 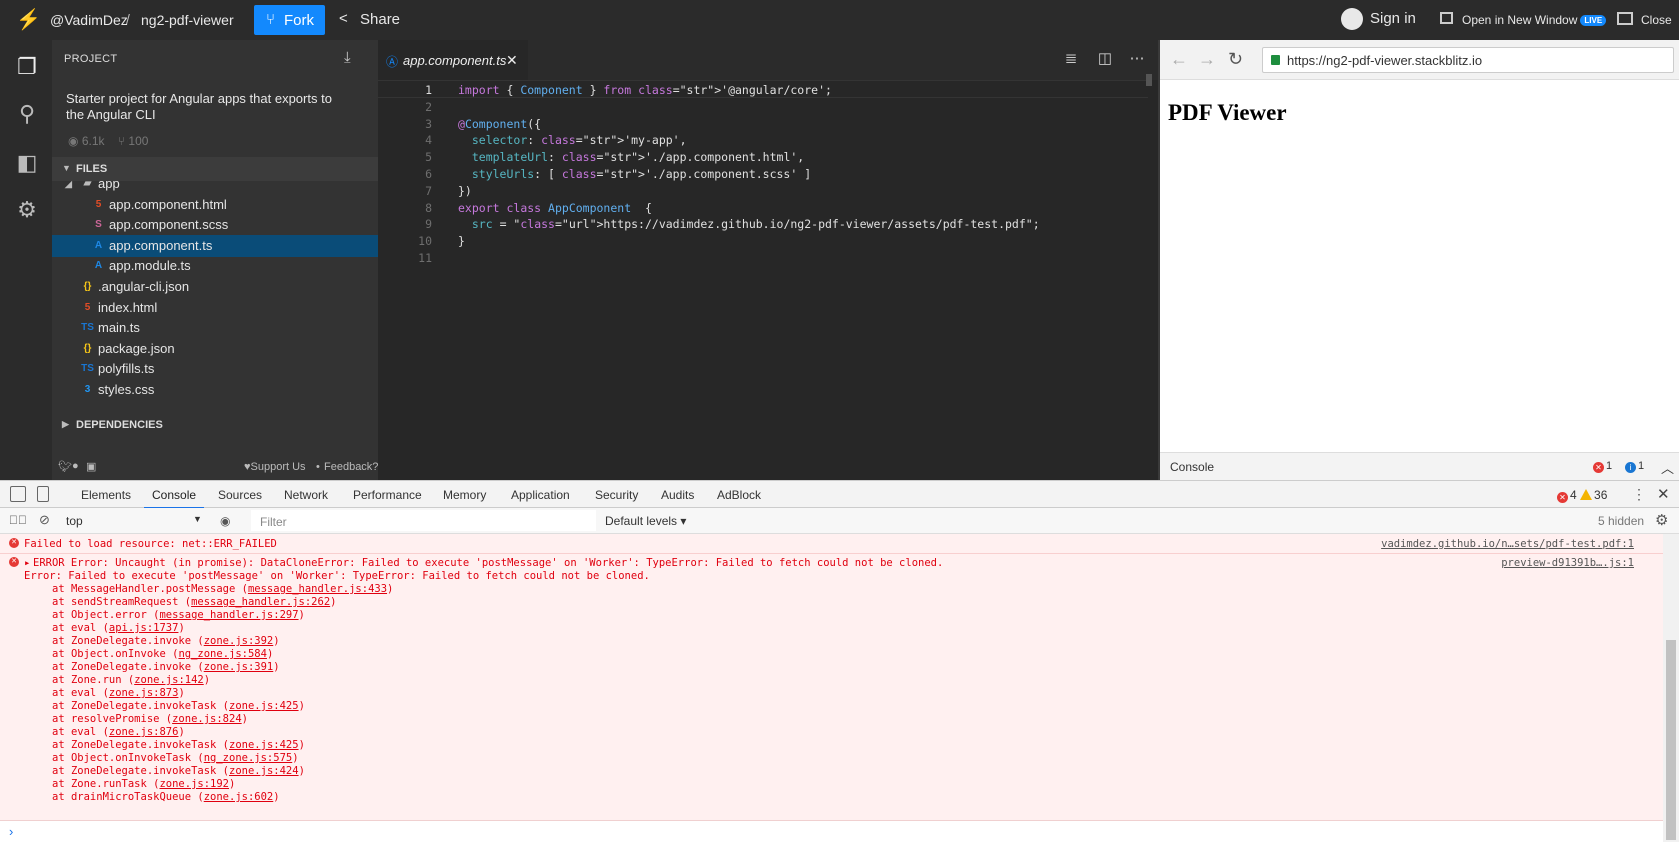 I want to click on devtools-tab-audits: Audits, so click(x=677, y=495).